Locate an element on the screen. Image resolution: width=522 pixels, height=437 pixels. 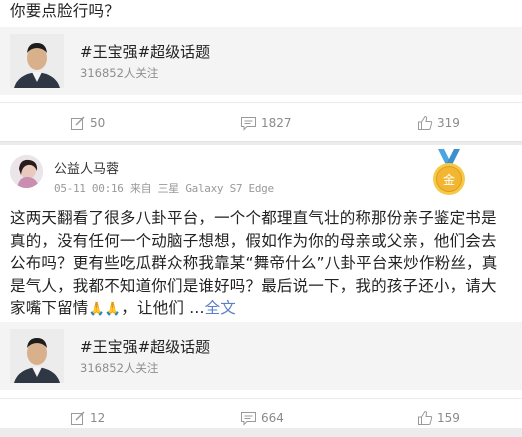
comment-button: 1827 is located at coordinates (266, 123).